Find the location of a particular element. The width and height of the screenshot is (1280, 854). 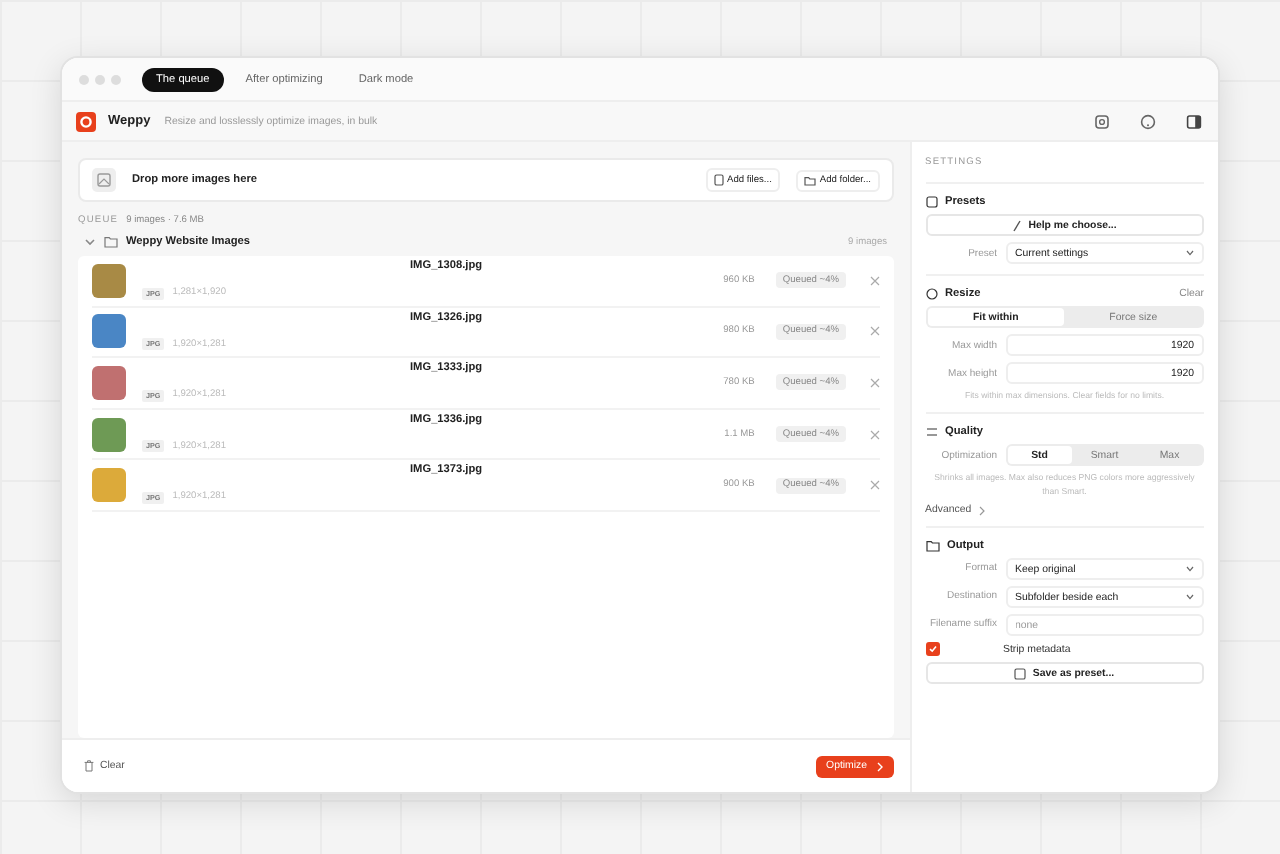

logo-icon is located at coordinates (86, 121).